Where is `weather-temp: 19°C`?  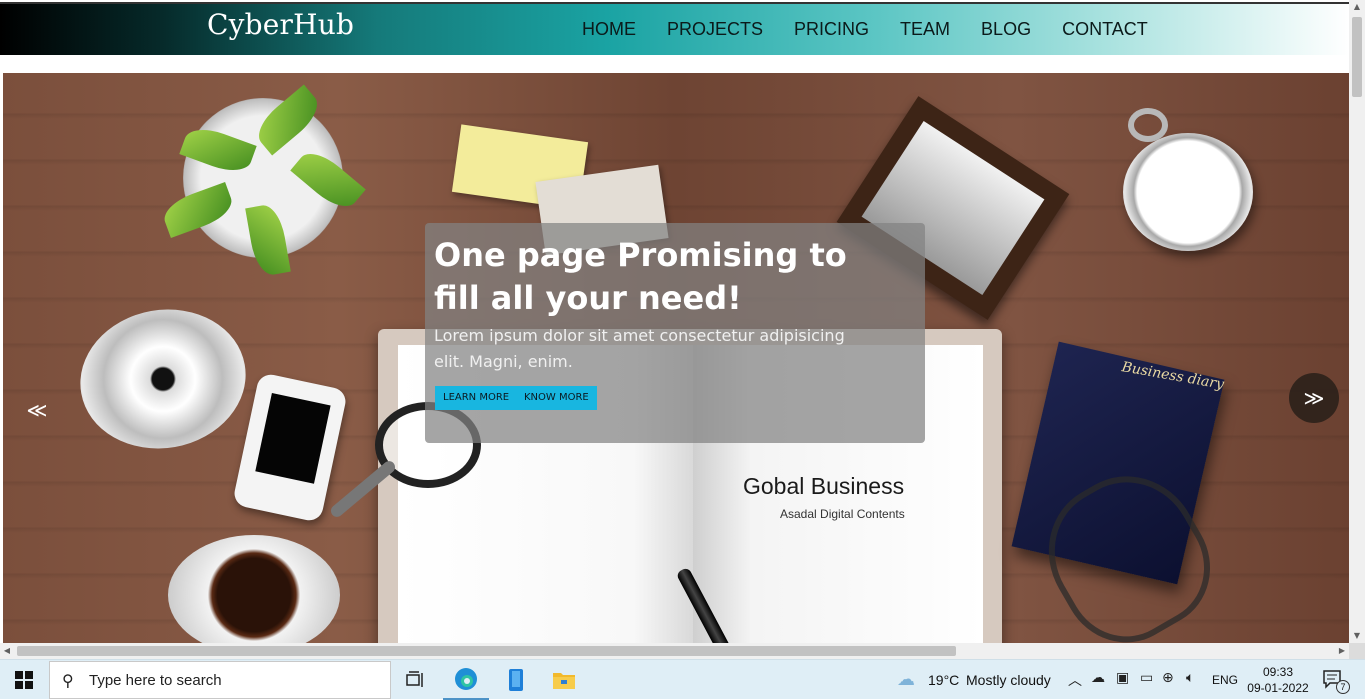
weather-temp: 19°C is located at coordinates (943, 680).